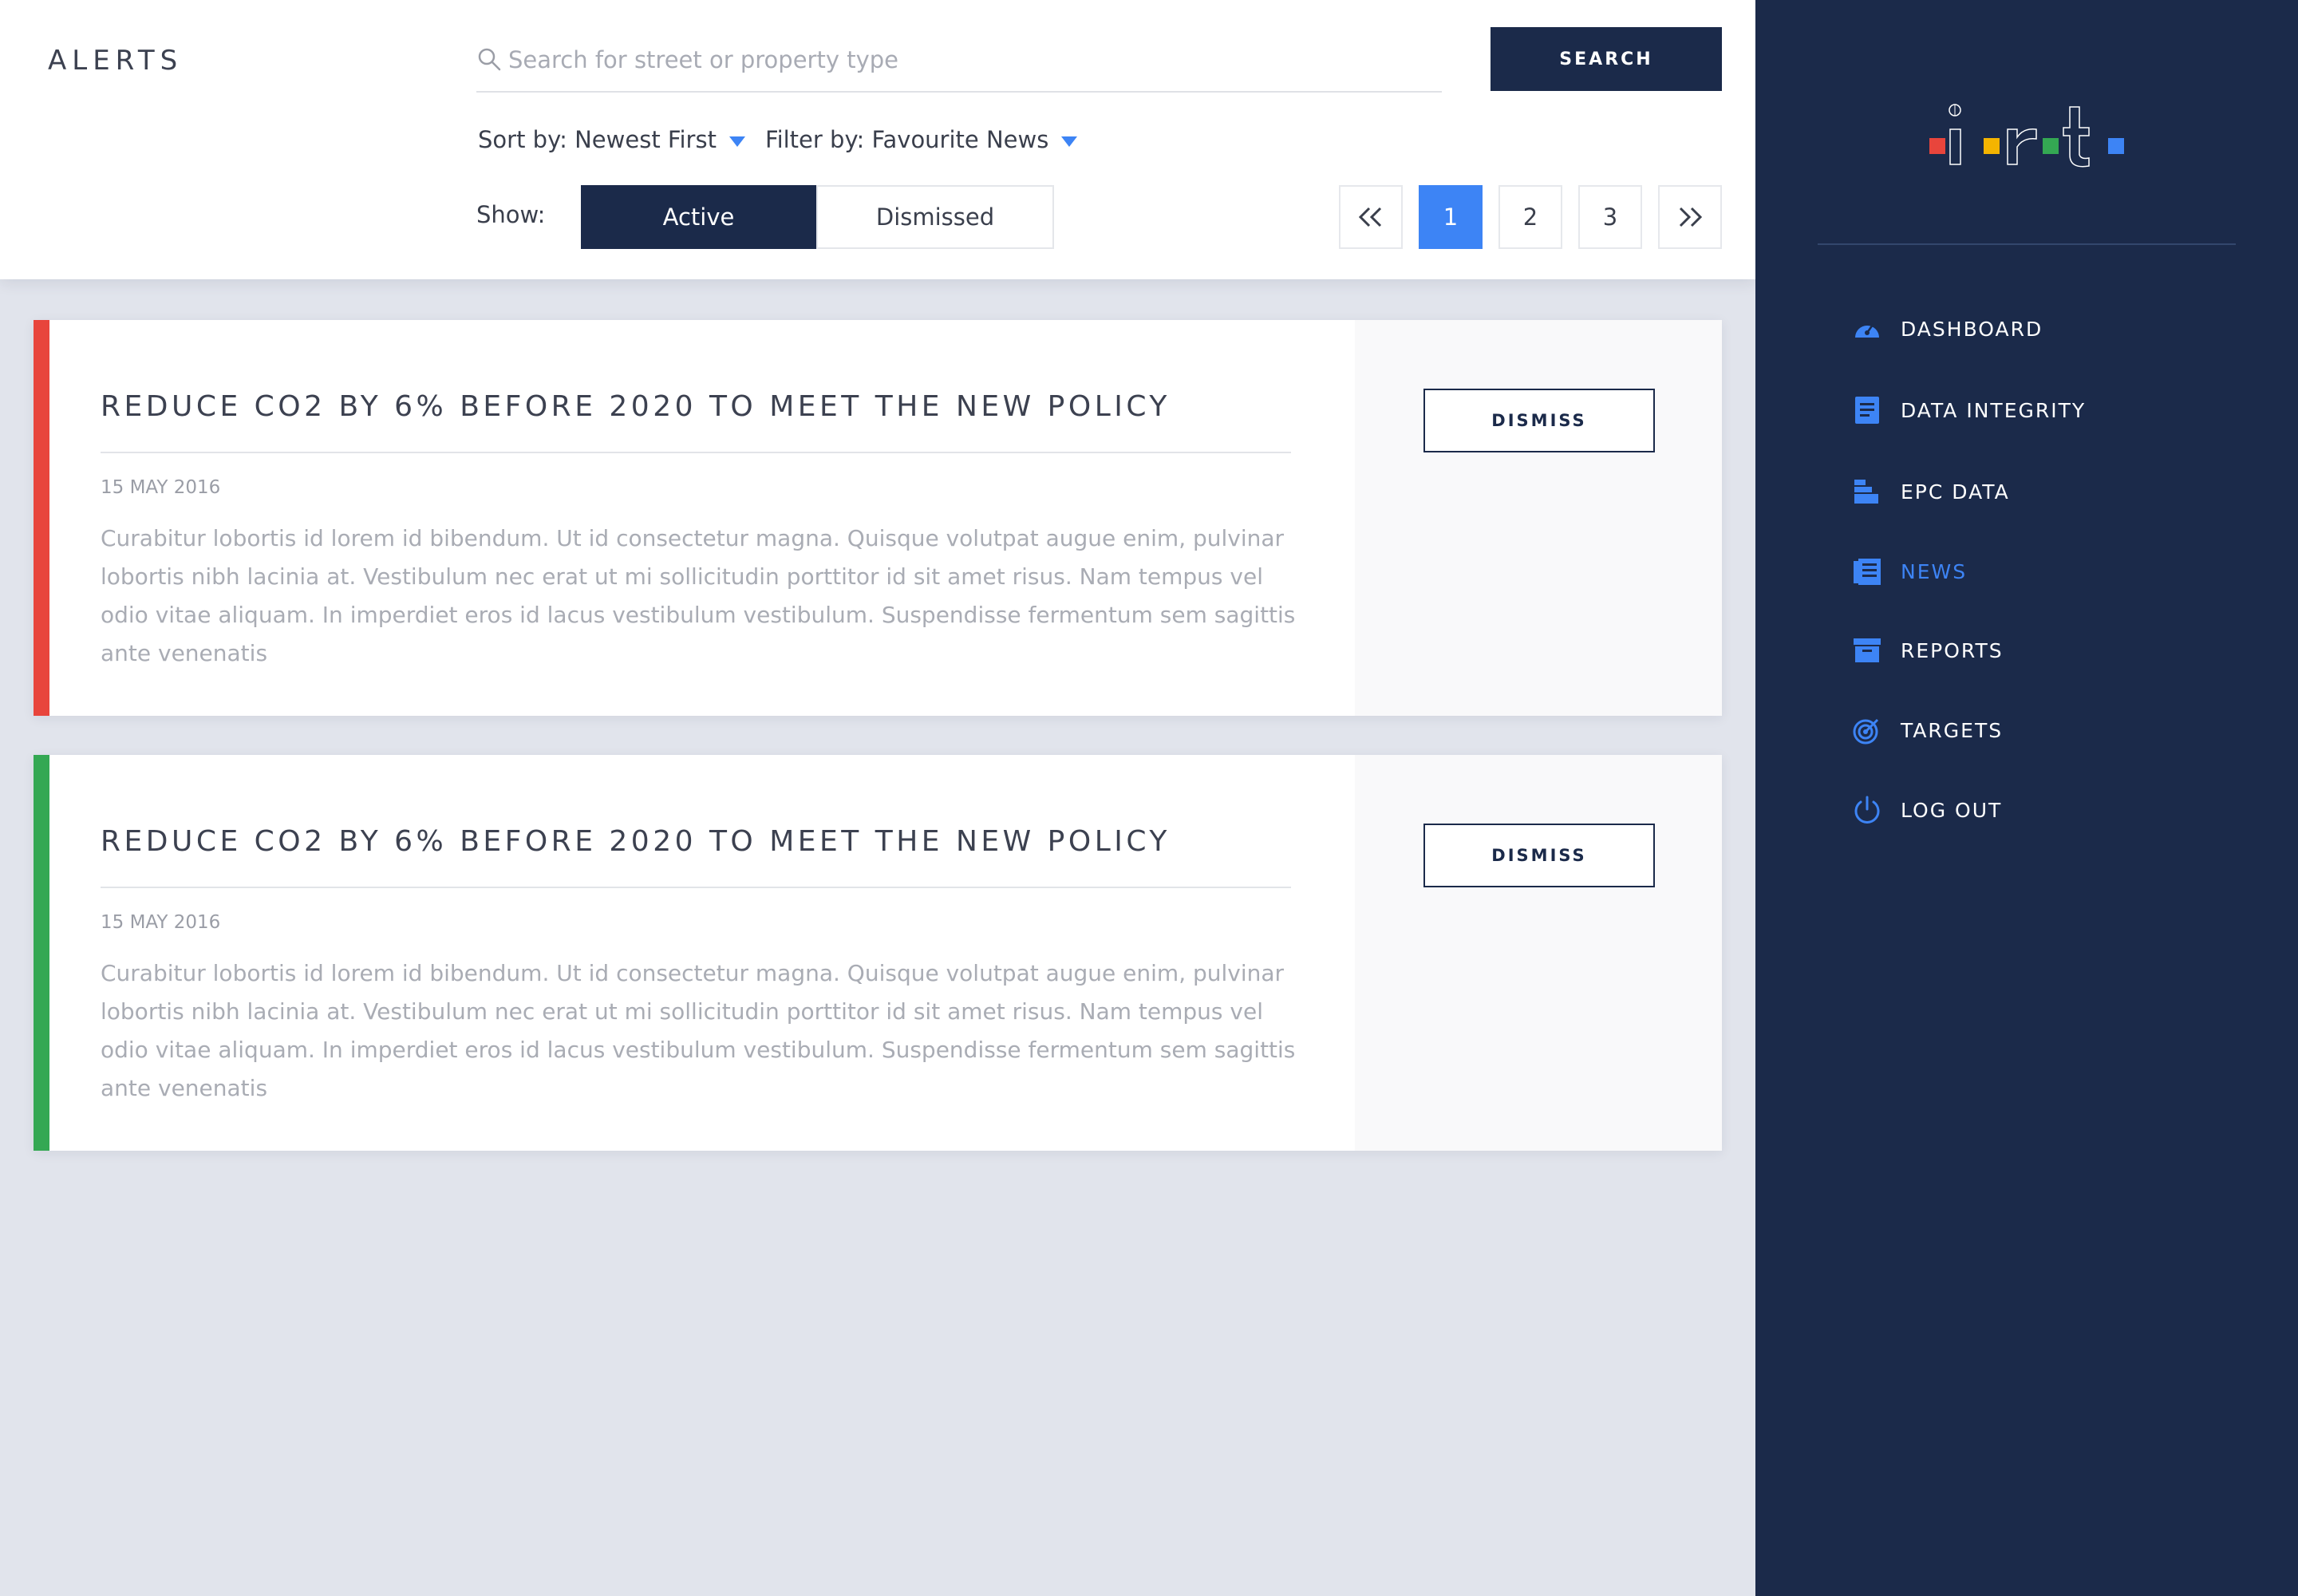 This screenshot has height=1596, width=2298. What do you see at coordinates (1952, 810) in the screenshot?
I see `sidebar-item-label: LOG OUT` at bounding box center [1952, 810].